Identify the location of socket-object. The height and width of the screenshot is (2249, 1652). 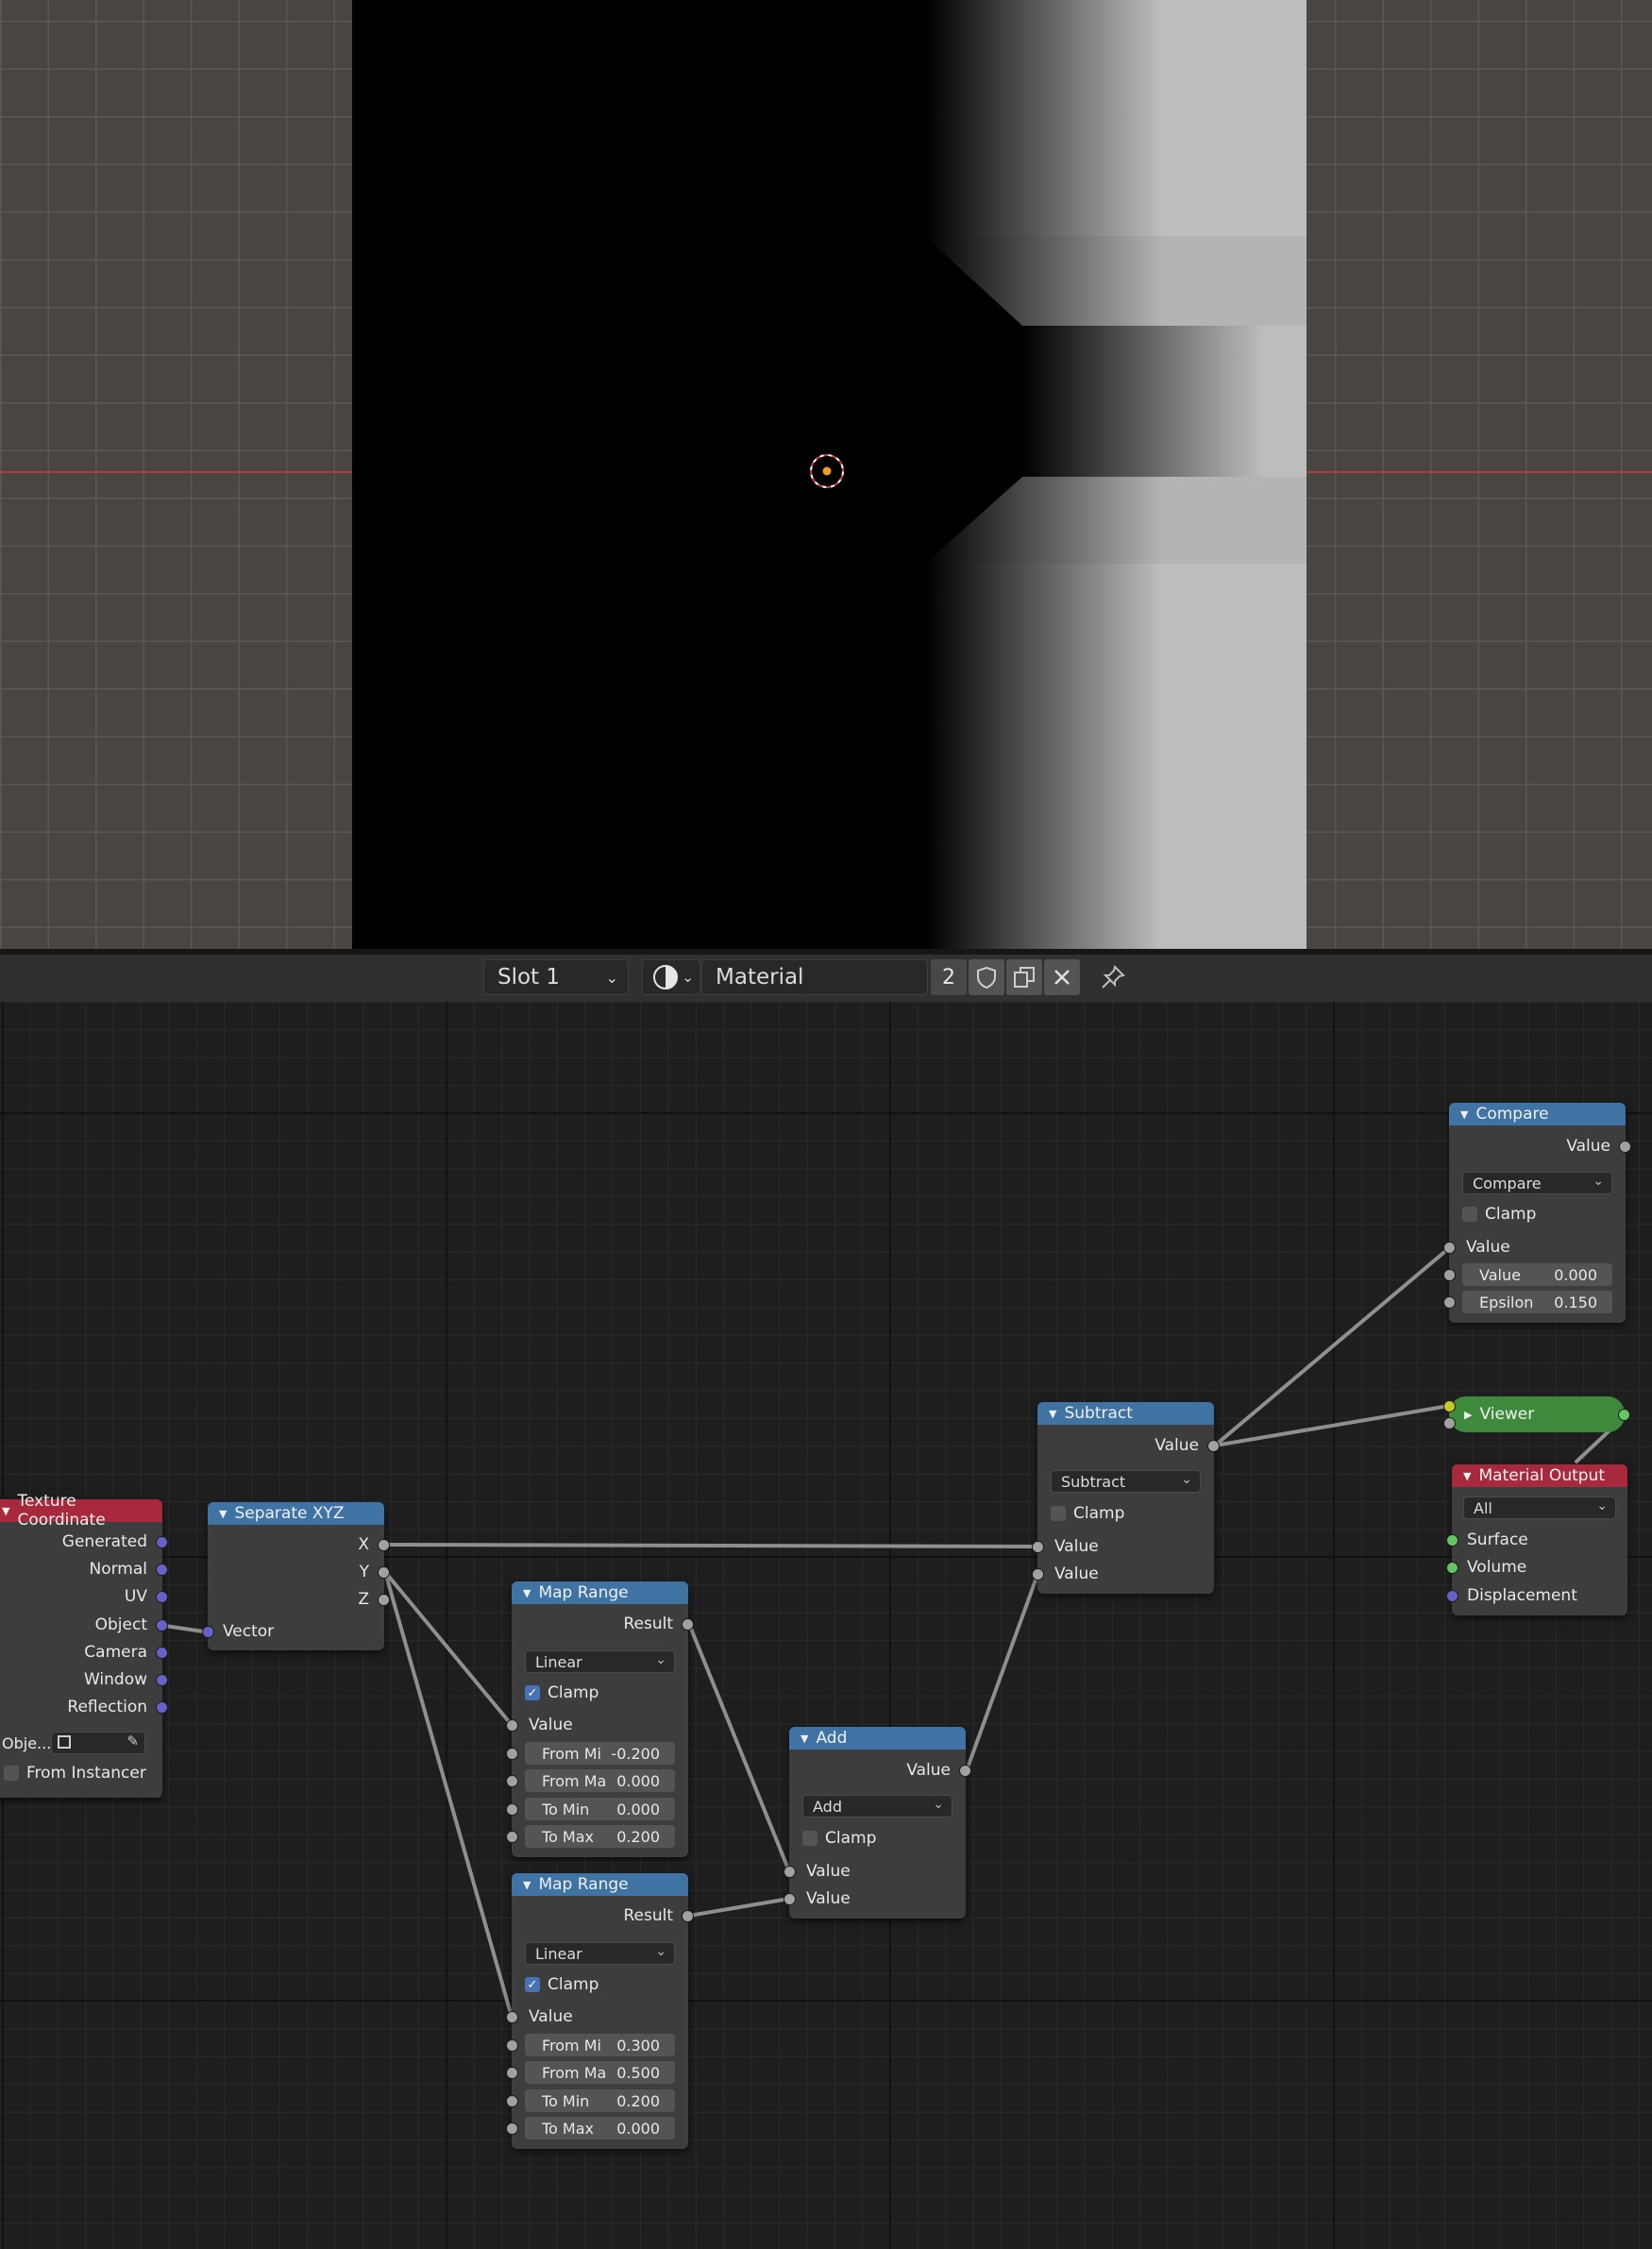
(162, 1625).